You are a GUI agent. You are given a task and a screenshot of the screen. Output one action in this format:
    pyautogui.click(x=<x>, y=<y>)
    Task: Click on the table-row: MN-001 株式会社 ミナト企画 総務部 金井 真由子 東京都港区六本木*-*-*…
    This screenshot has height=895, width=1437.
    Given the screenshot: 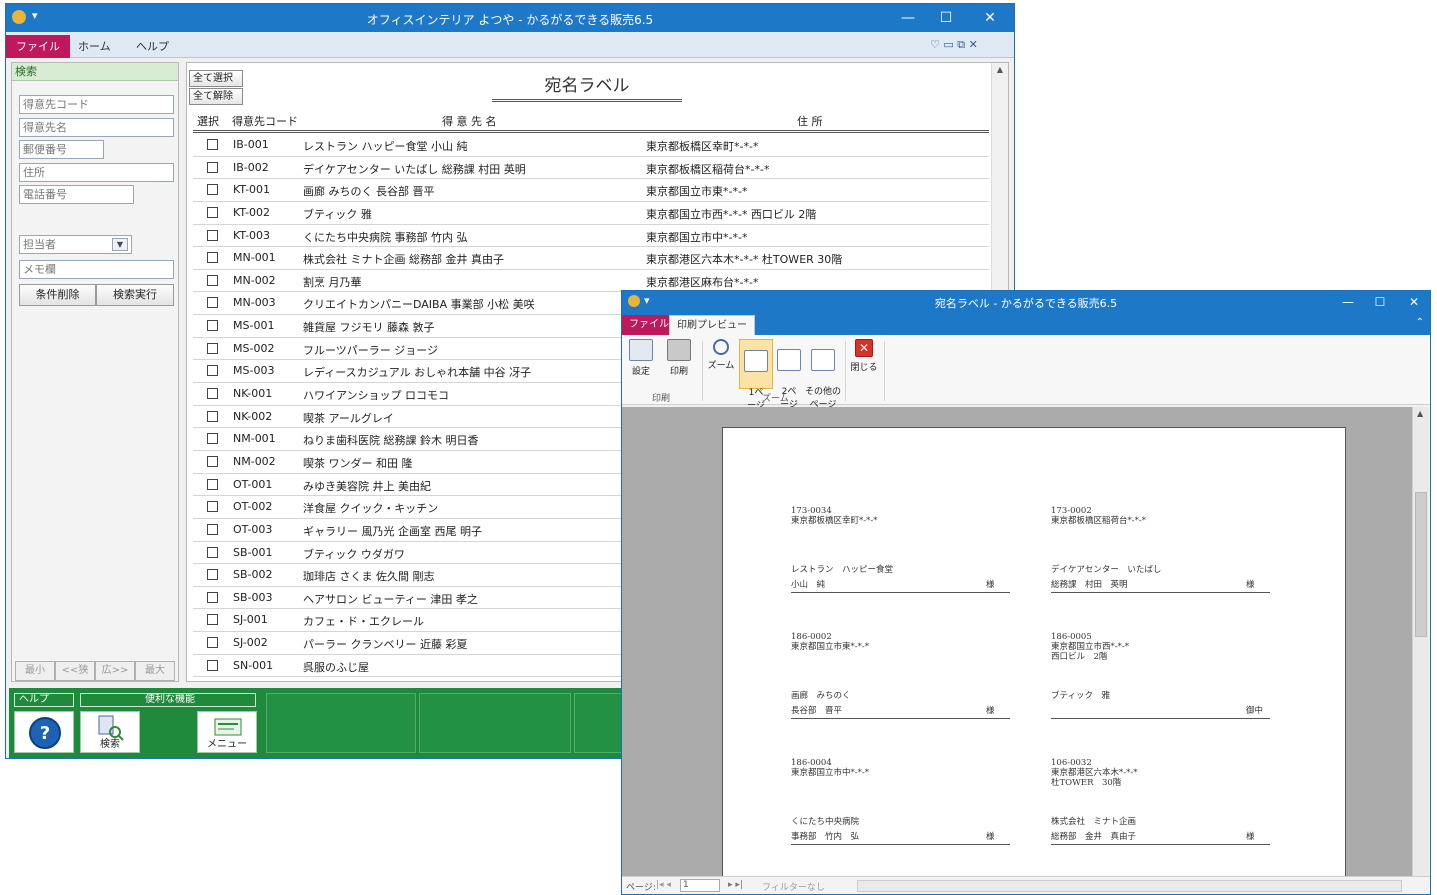 What is the action you would take?
    pyautogui.click(x=591, y=258)
    